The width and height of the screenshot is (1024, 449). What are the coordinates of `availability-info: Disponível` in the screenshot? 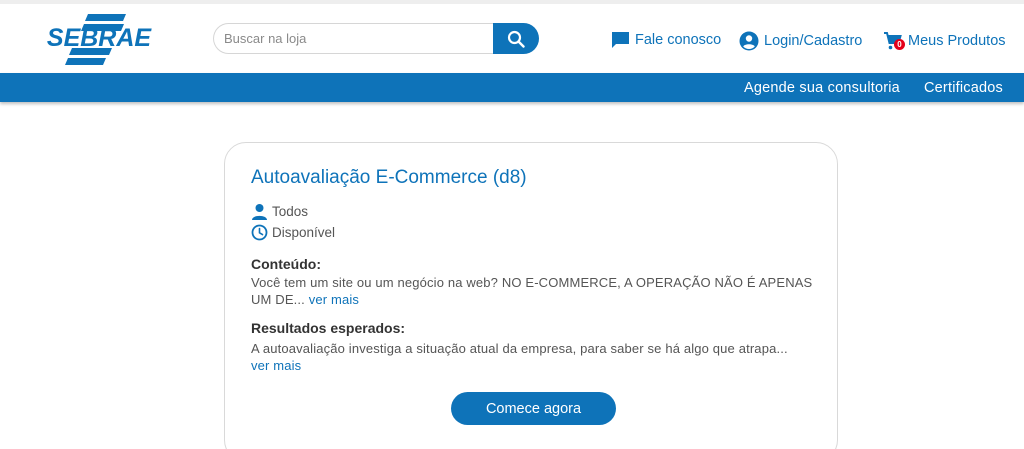 It's located at (293, 232).